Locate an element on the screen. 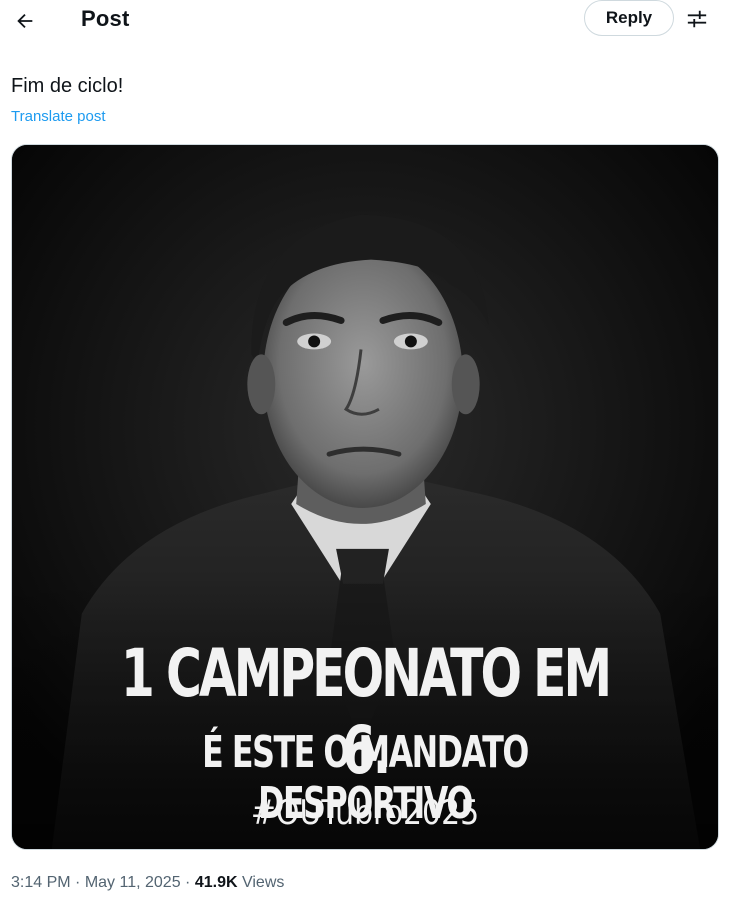 Image resolution: width=741 pixels, height=900 pixels. image-hashtag: #OUTubro2025 is located at coordinates (365, 813).